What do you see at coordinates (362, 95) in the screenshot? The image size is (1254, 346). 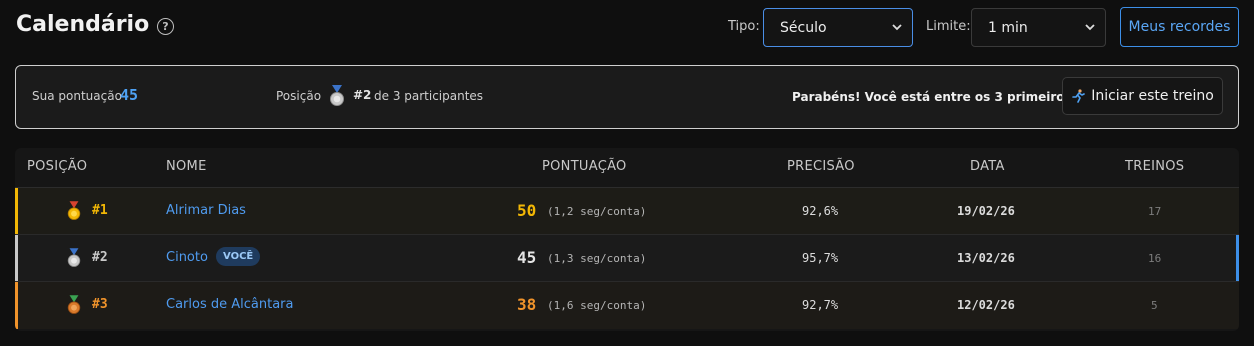 I see `position-rank: #2` at bounding box center [362, 95].